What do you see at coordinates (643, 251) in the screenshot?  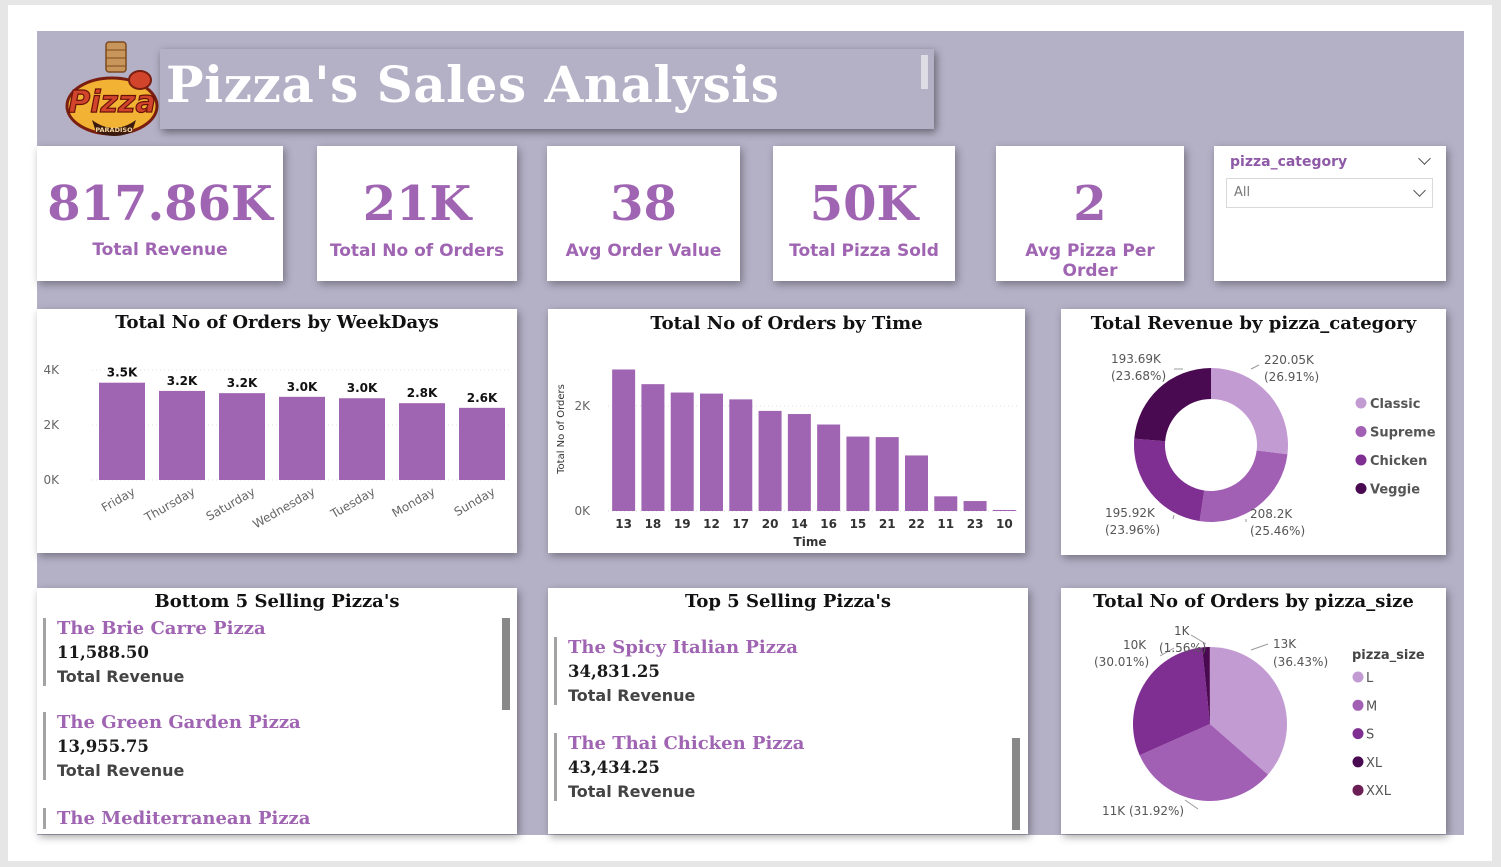 I see `kpi-label: Avg Order Value` at bounding box center [643, 251].